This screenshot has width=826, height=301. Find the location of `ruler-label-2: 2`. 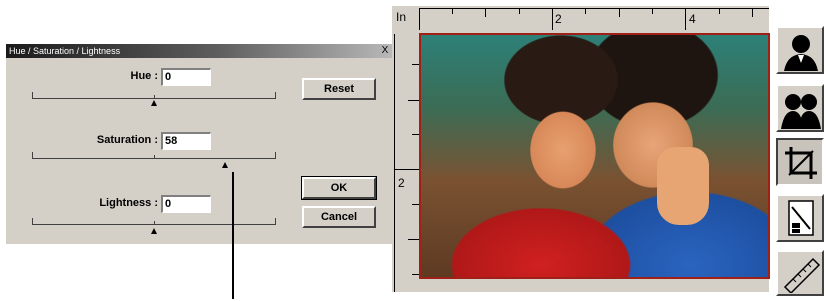

ruler-label-2: 2 is located at coordinates (558, 19).